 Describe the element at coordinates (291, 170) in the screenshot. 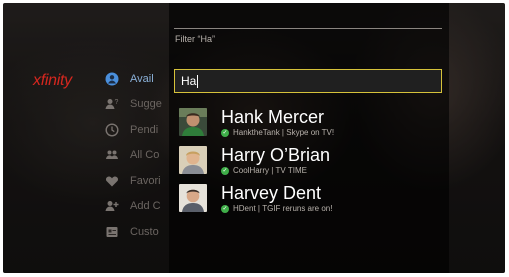

I see `contact-status: TV TIME` at that location.